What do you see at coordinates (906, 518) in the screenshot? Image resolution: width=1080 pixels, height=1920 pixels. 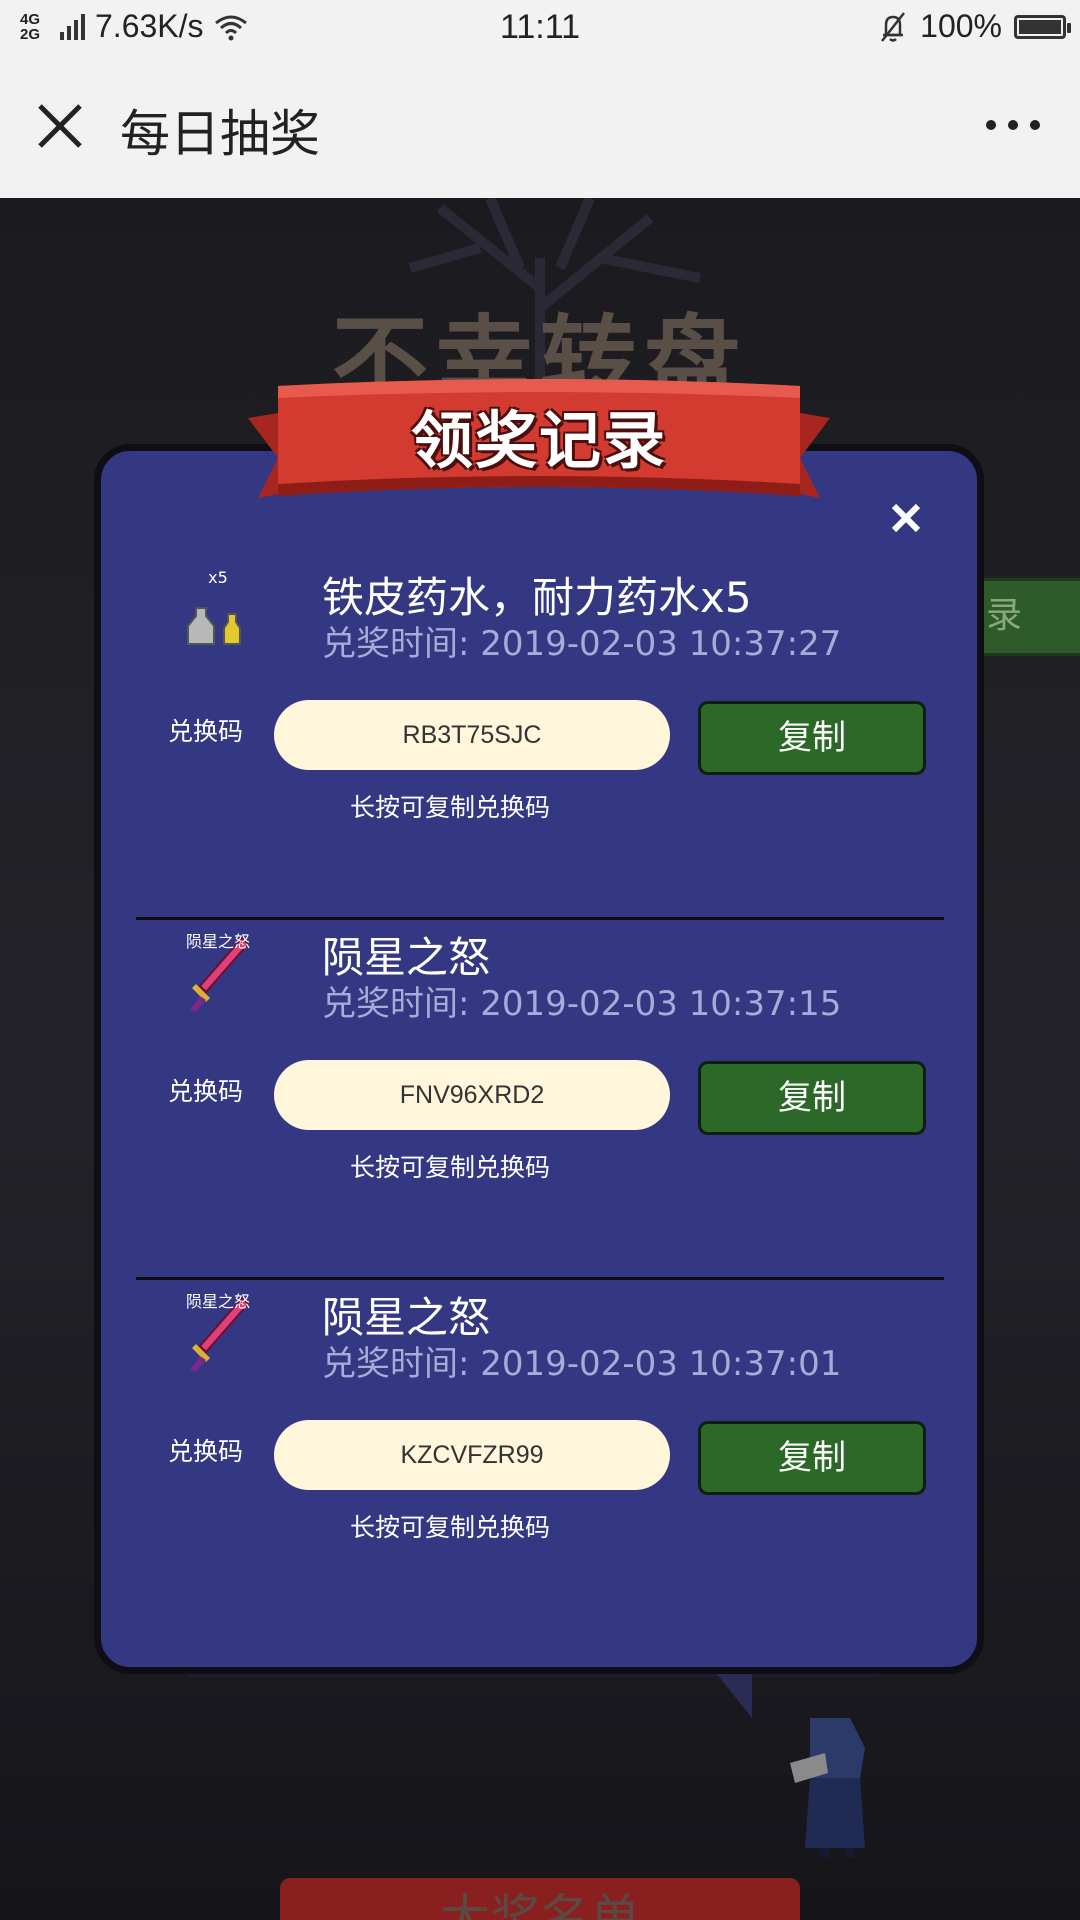 I see `modal-close-icon` at bounding box center [906, 518].